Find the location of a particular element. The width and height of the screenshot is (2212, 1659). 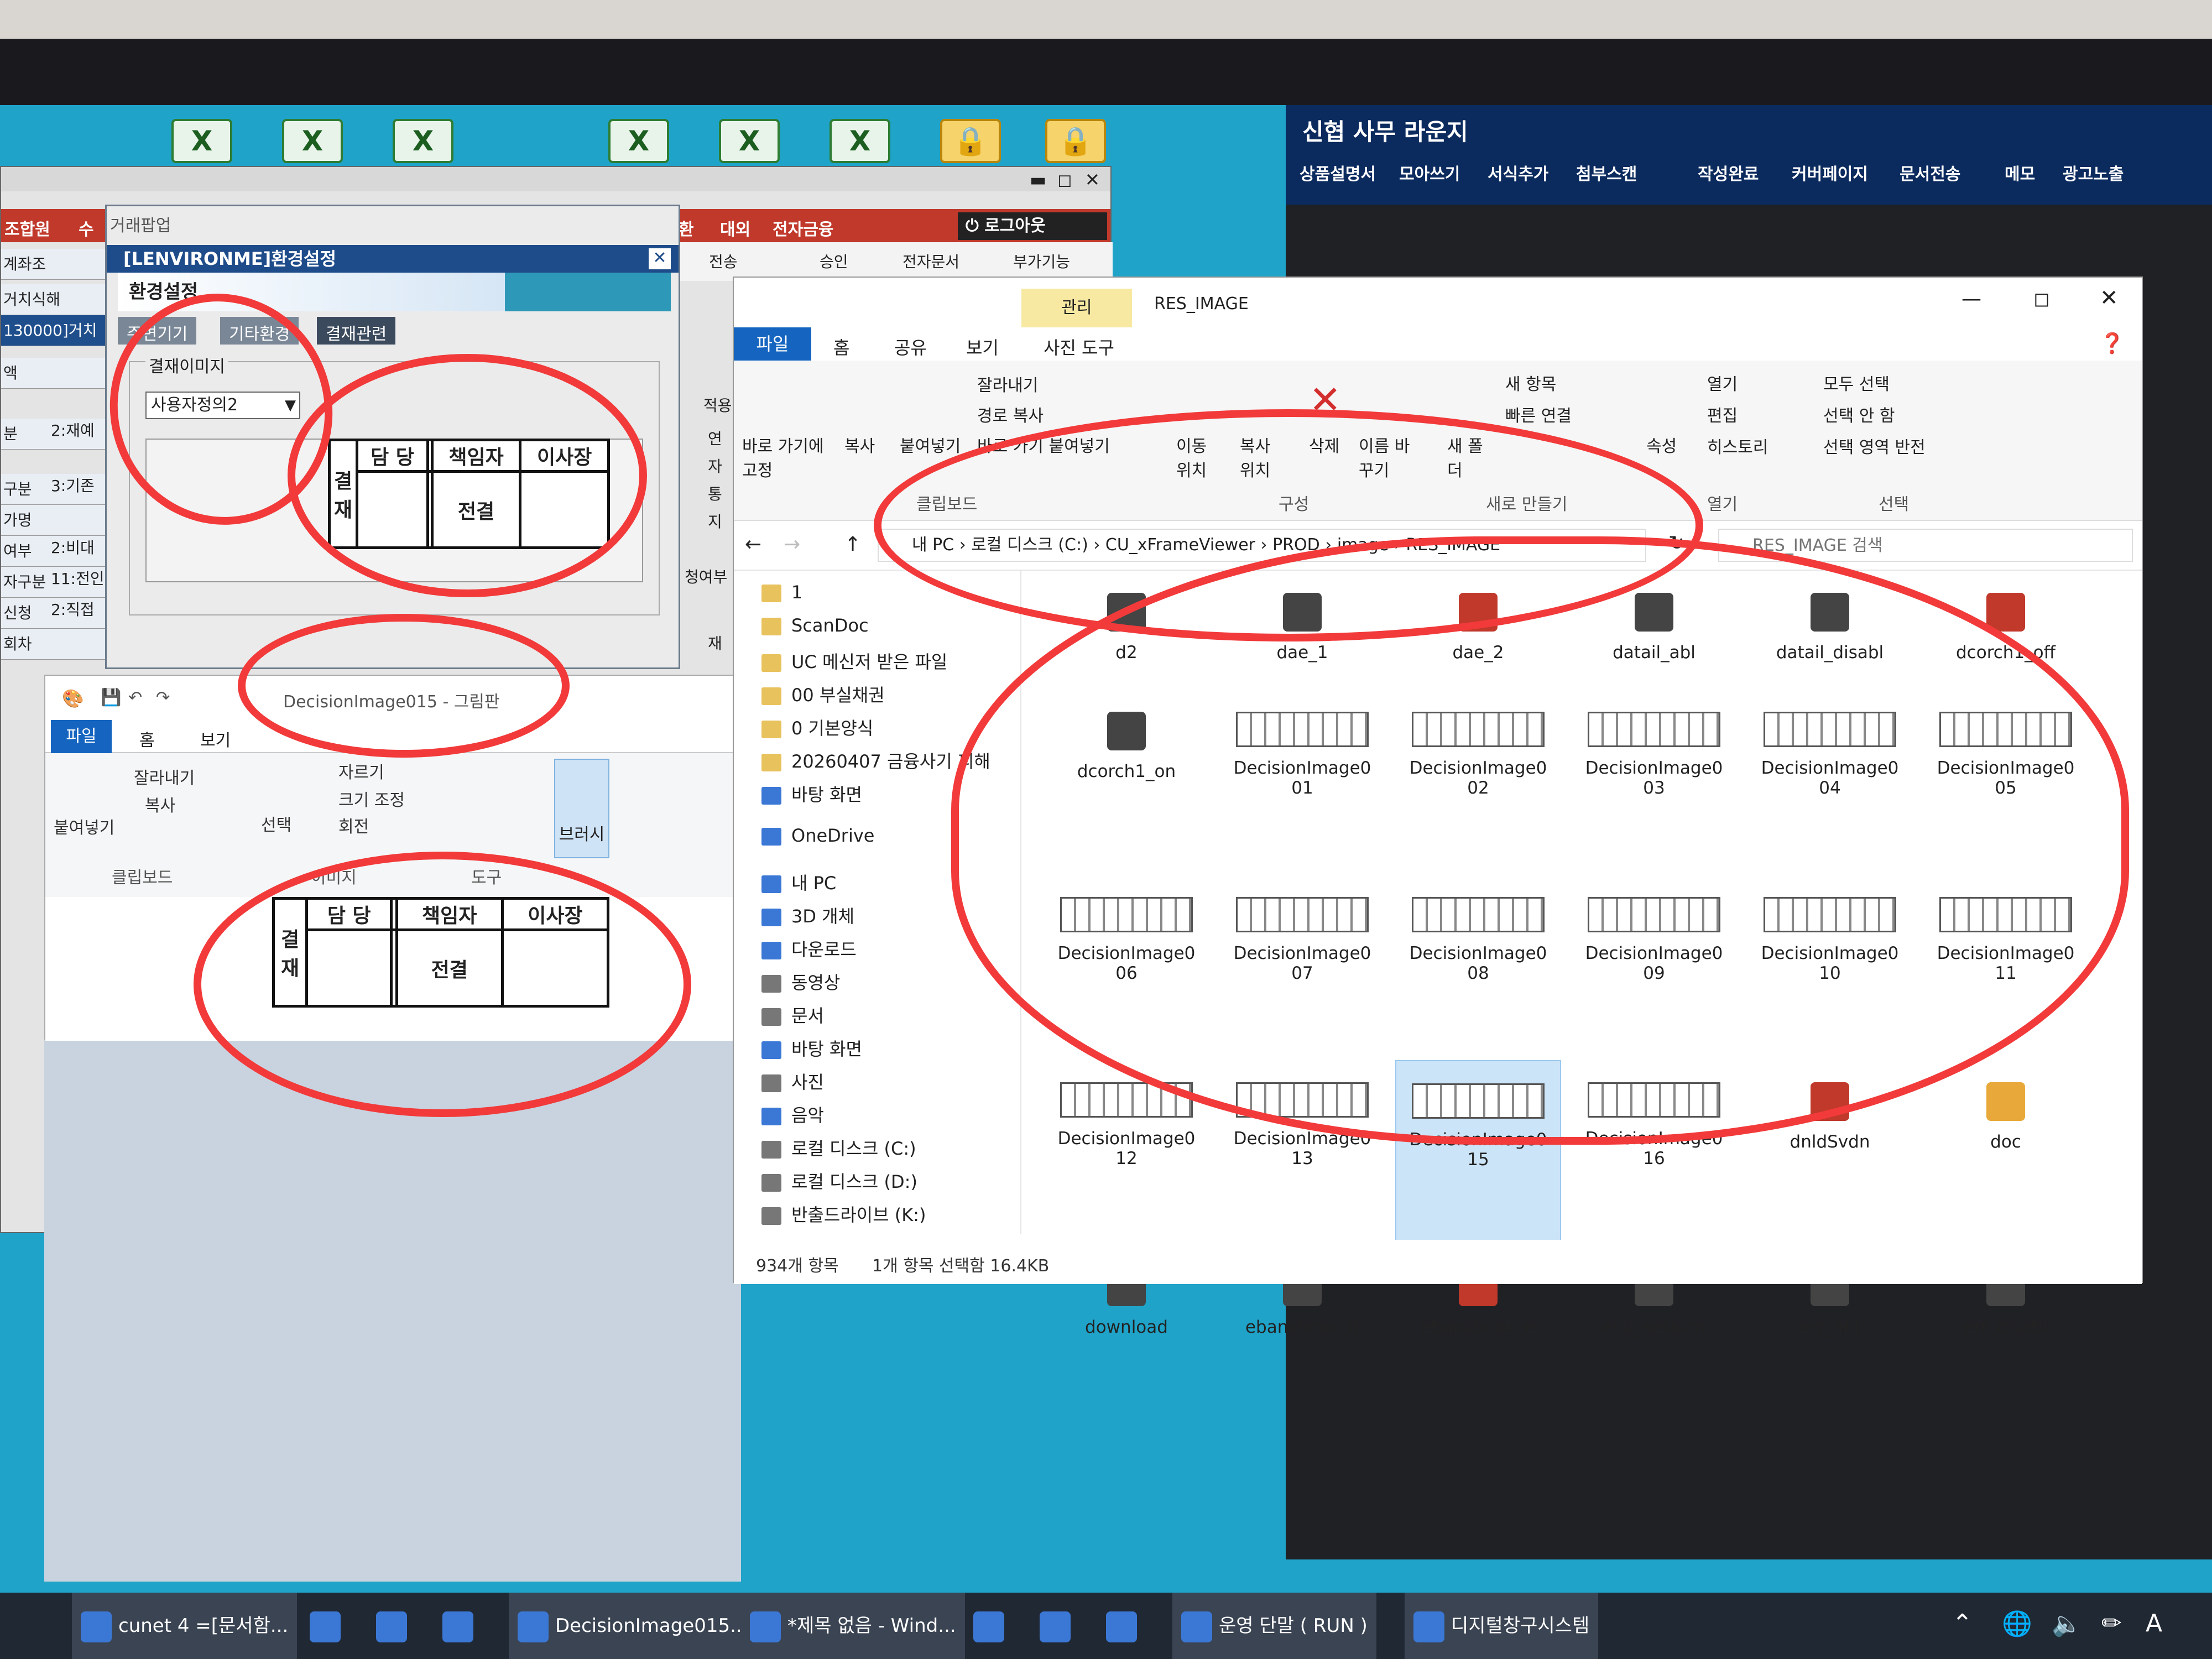

easy-access-button: 빠른 연결 is located at coordinates (1539, 414).